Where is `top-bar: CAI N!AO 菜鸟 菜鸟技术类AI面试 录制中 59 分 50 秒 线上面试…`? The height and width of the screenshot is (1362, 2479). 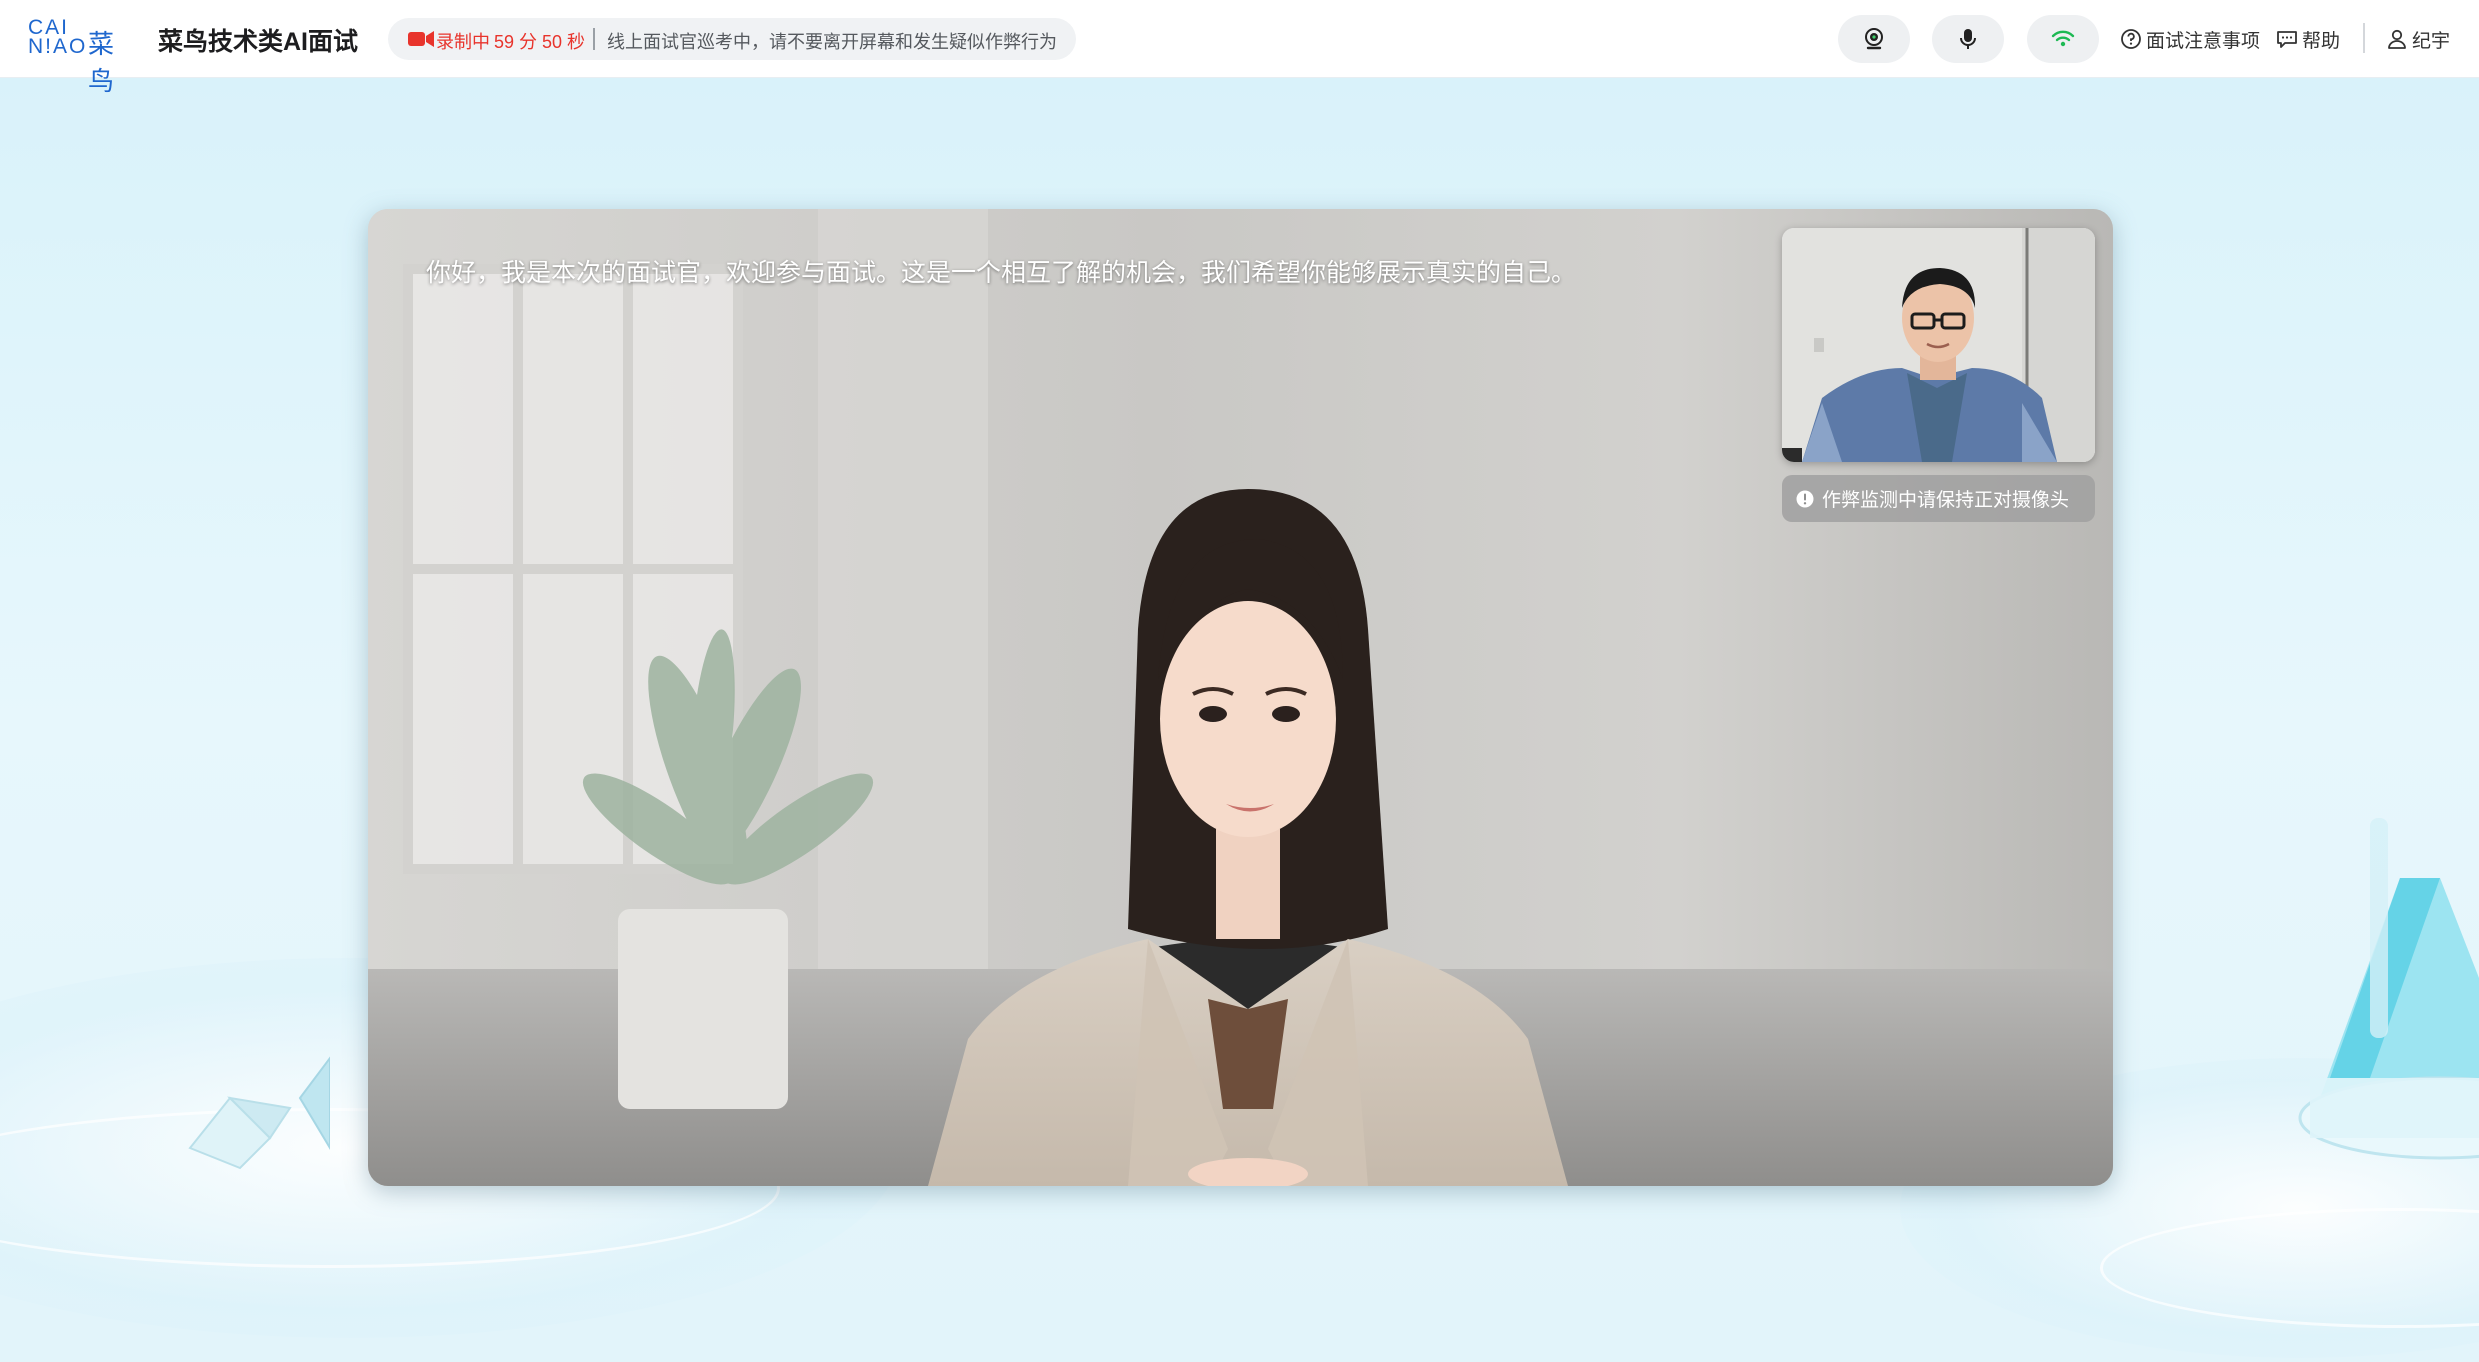
top-bar: CAI N!AO 菜鸟 菜鸟技术类AI面试 录制中 59 分 50 秒 线上面试… is located at coordinates (1239, 48).